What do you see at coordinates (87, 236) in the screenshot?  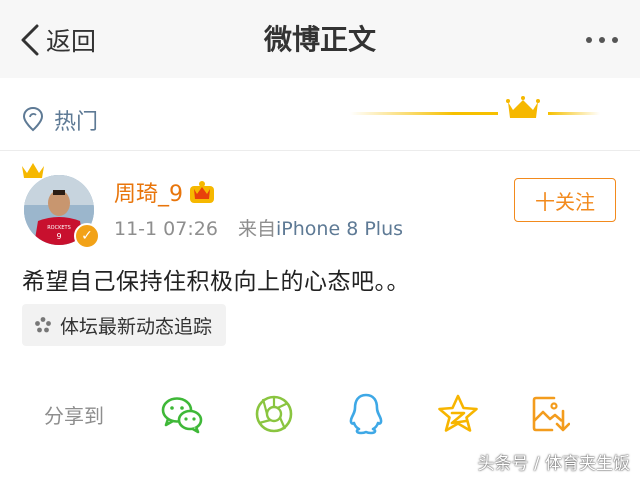 I see `verified-badge-icon: ✓` at bounding box center [87, 236].